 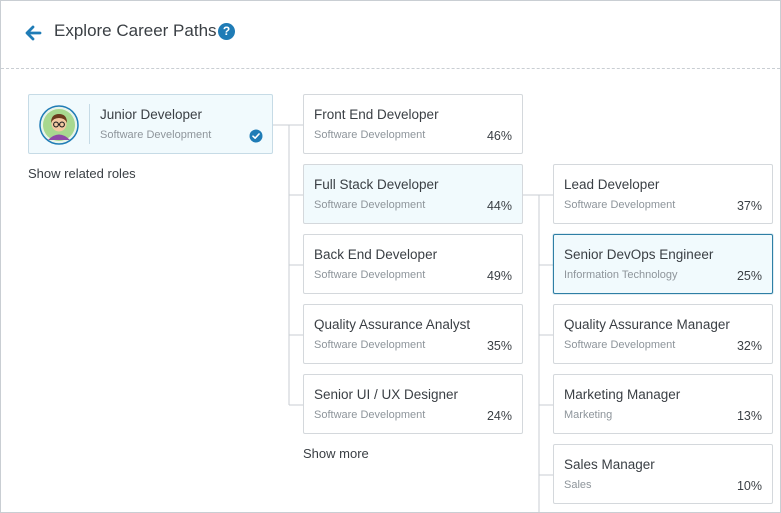 I want to click on role-title: Sales Manager, so click(x=609, y=464).